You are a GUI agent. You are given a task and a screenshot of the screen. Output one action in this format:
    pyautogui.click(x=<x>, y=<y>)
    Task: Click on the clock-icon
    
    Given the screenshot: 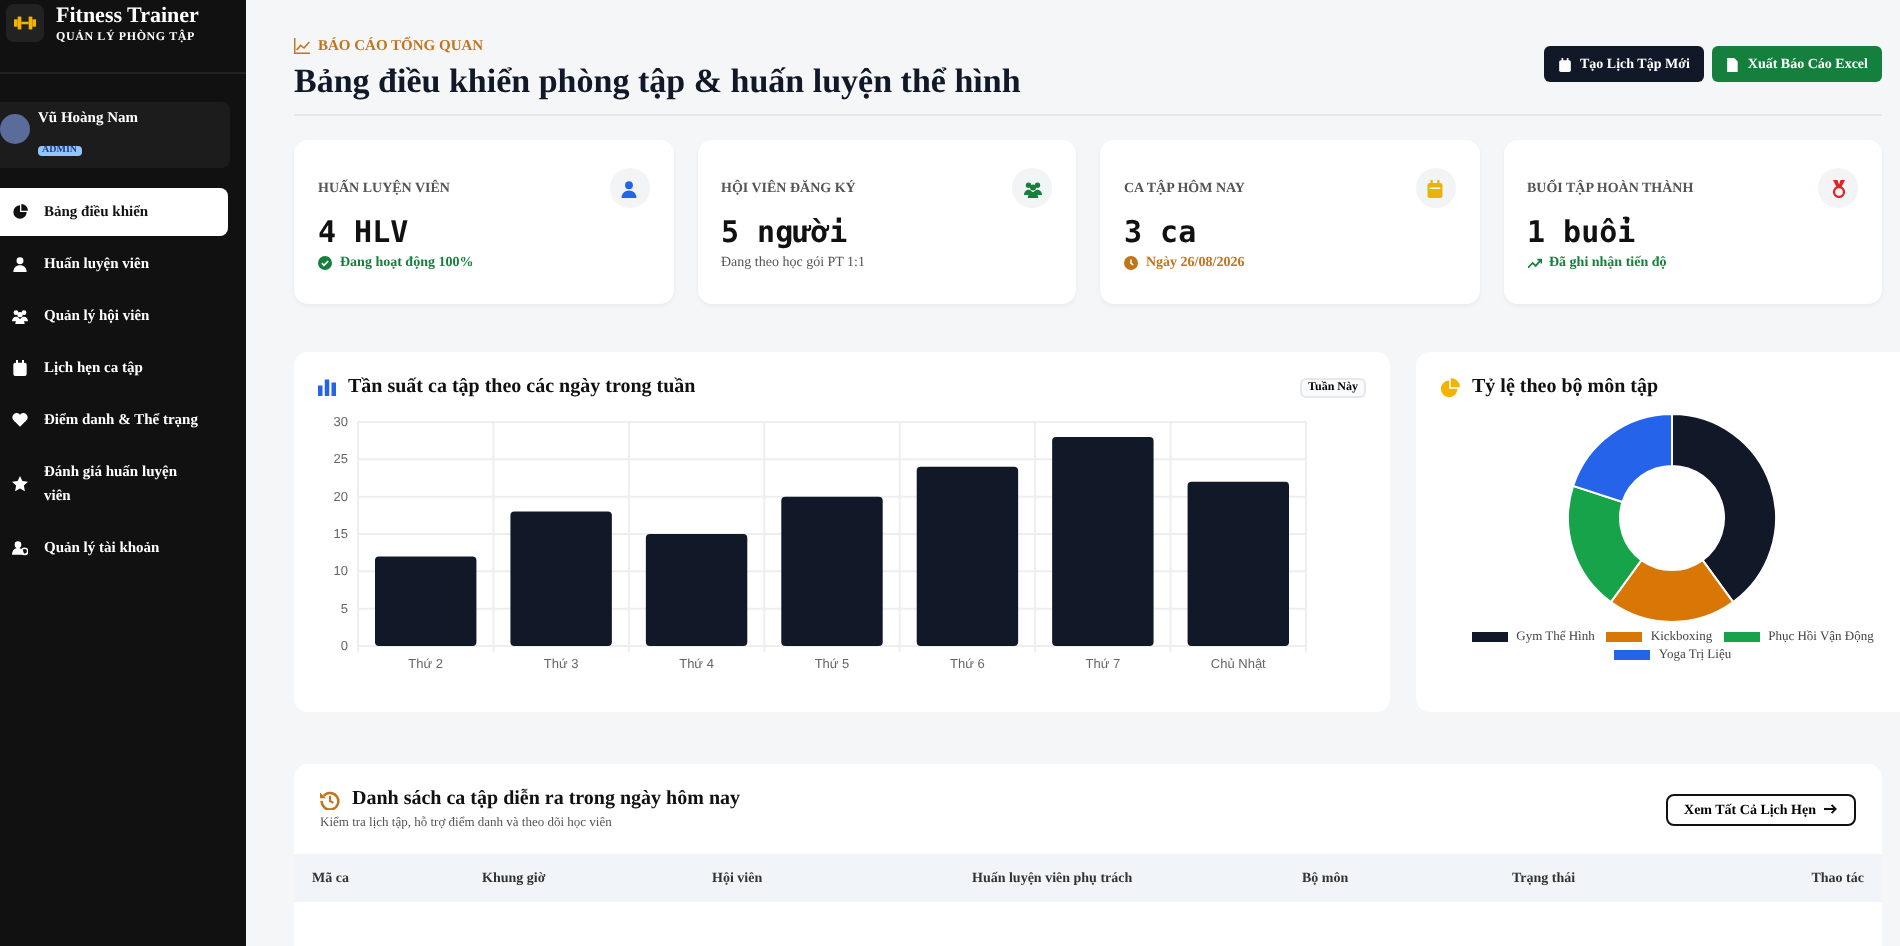 What is the action you would take?
    pyautogui.click(x=1131, y=262)
    